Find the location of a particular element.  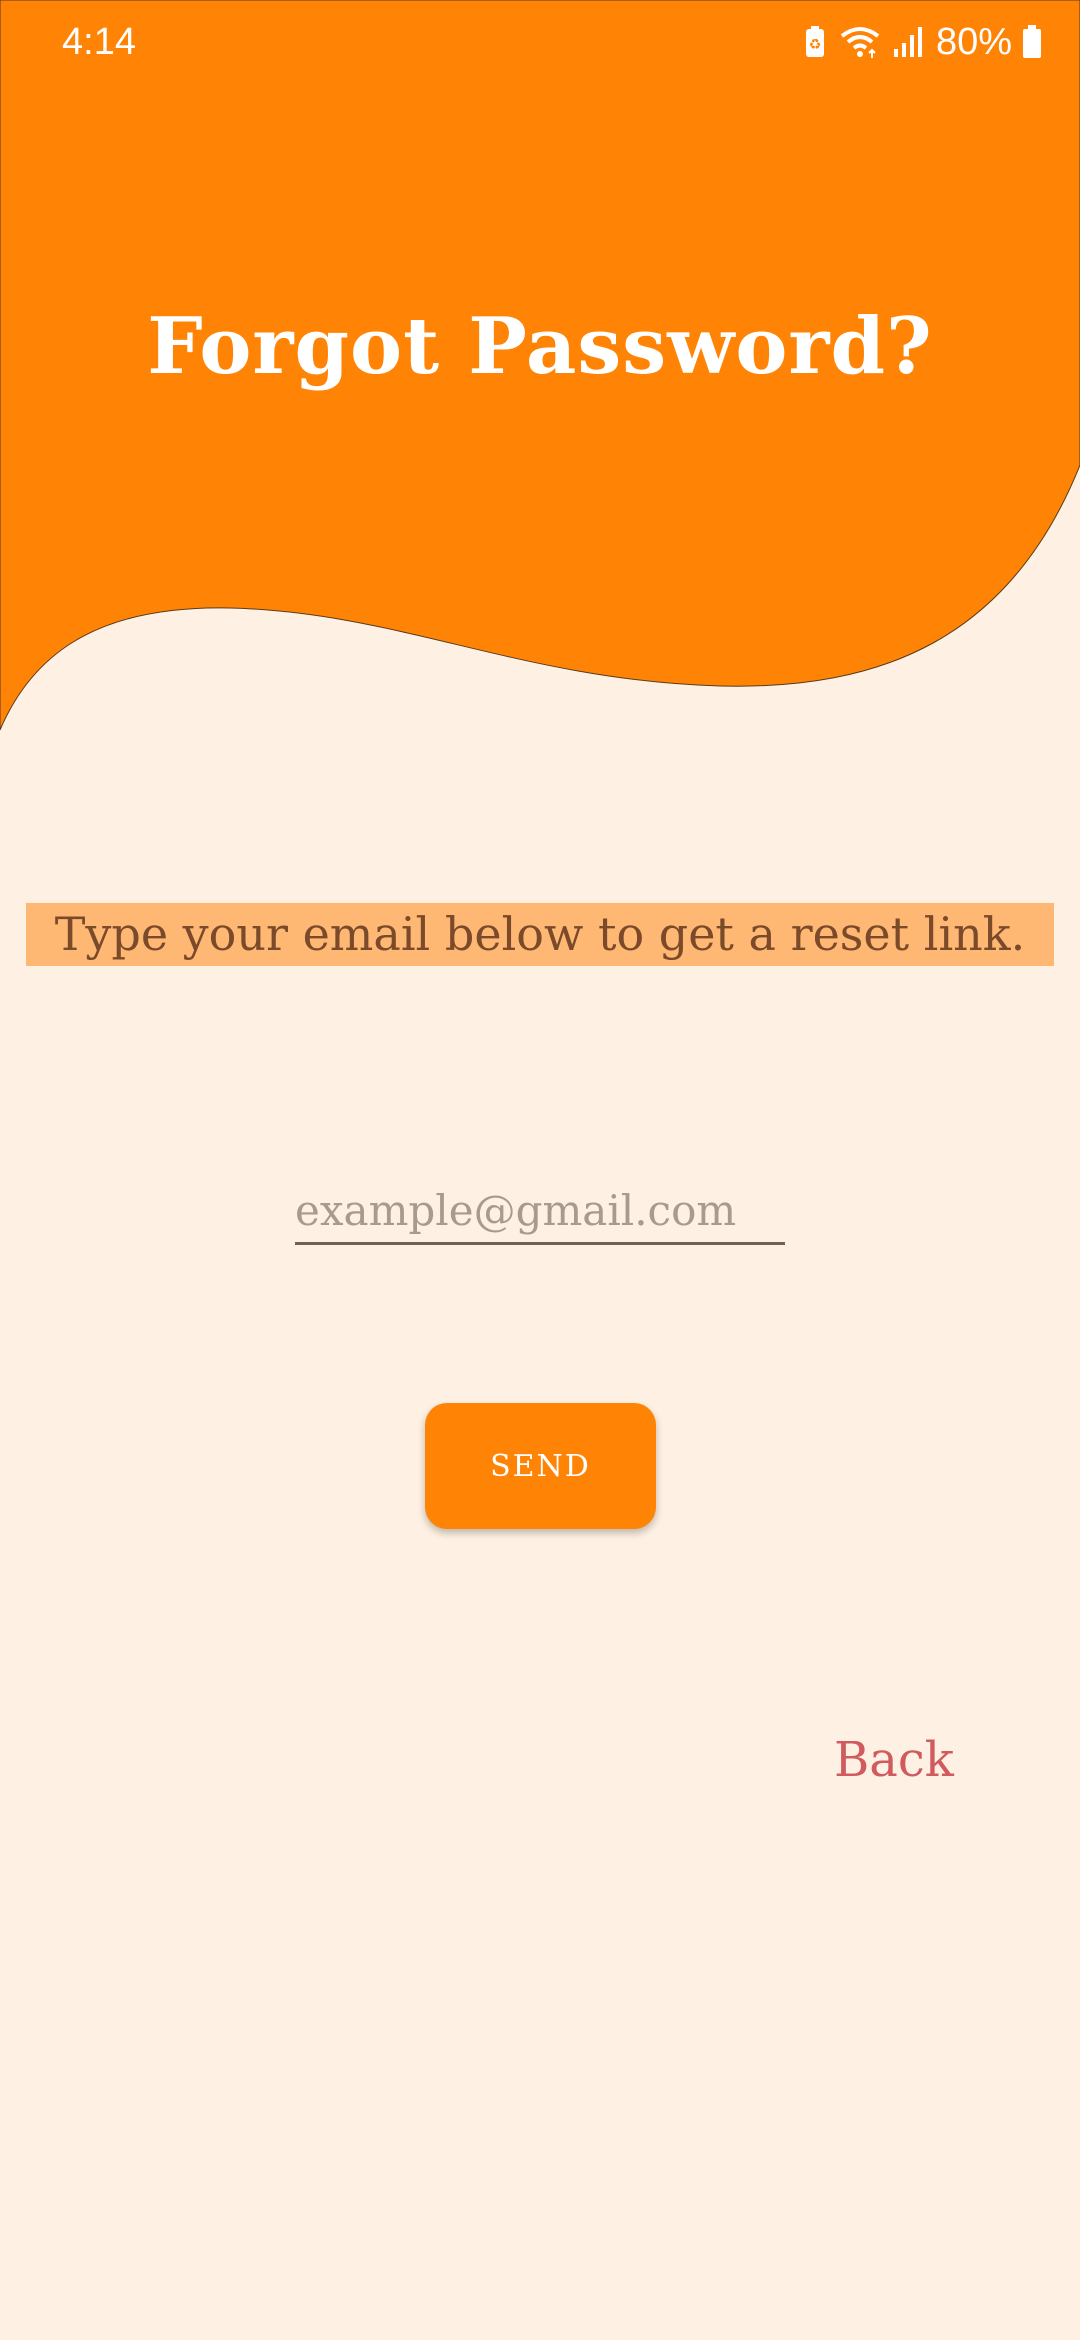

signal-icon is located at coordinates (909, 42).